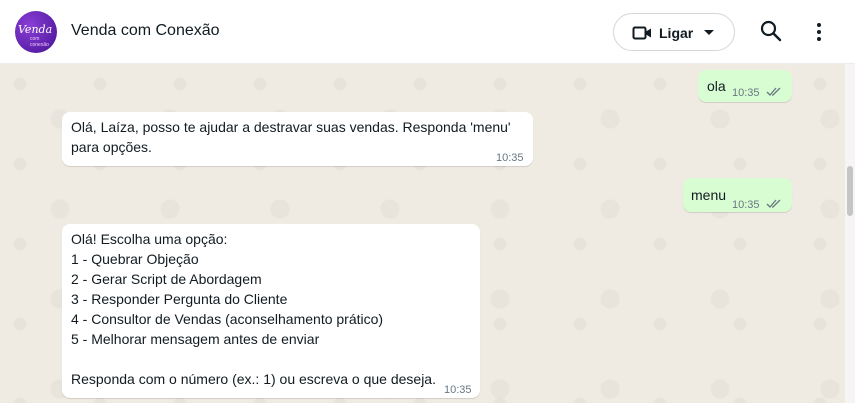 This screenshot has width=855, height=403. What do you see at coordinates (135, 259) in the screenshot?
I see `message-line: 1 - Quebrar Objeção` at bounding box center [135, 259].